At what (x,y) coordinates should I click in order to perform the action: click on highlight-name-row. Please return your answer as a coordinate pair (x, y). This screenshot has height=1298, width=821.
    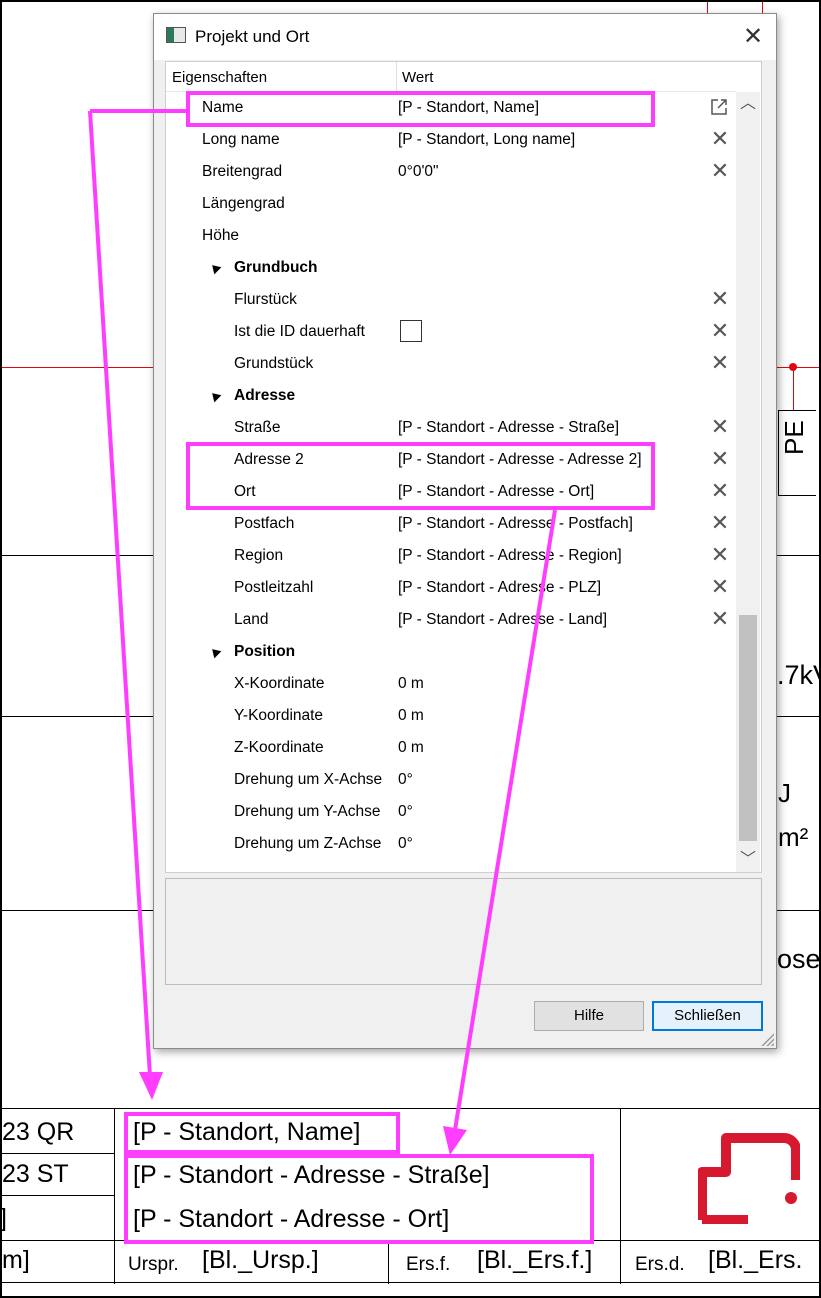
    Looking at the image, I should click on (420, 109).